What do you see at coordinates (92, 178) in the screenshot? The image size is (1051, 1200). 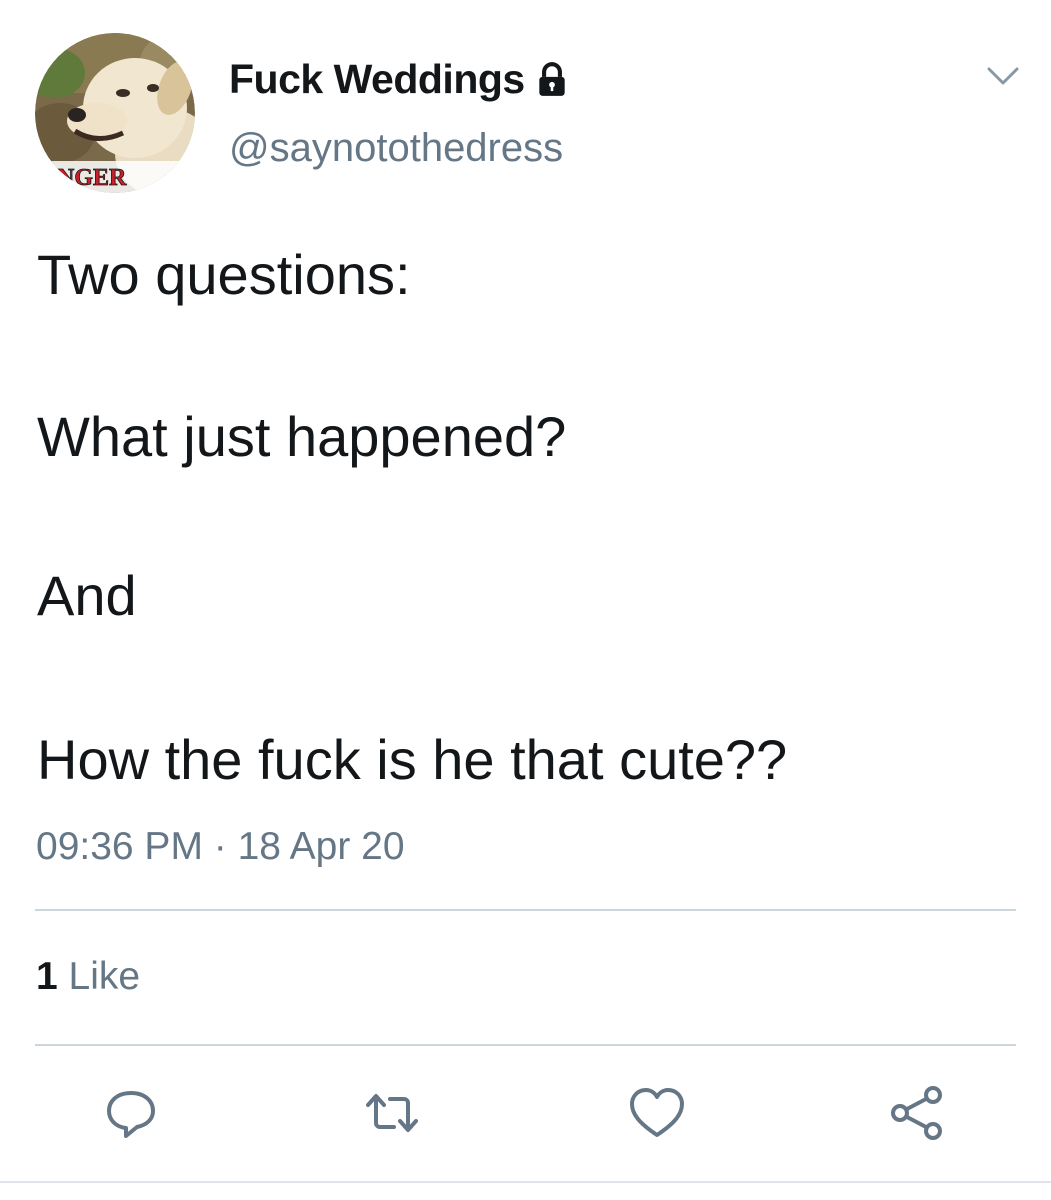 I see `avatar-text: NGER` at bounding box center [92, 178].